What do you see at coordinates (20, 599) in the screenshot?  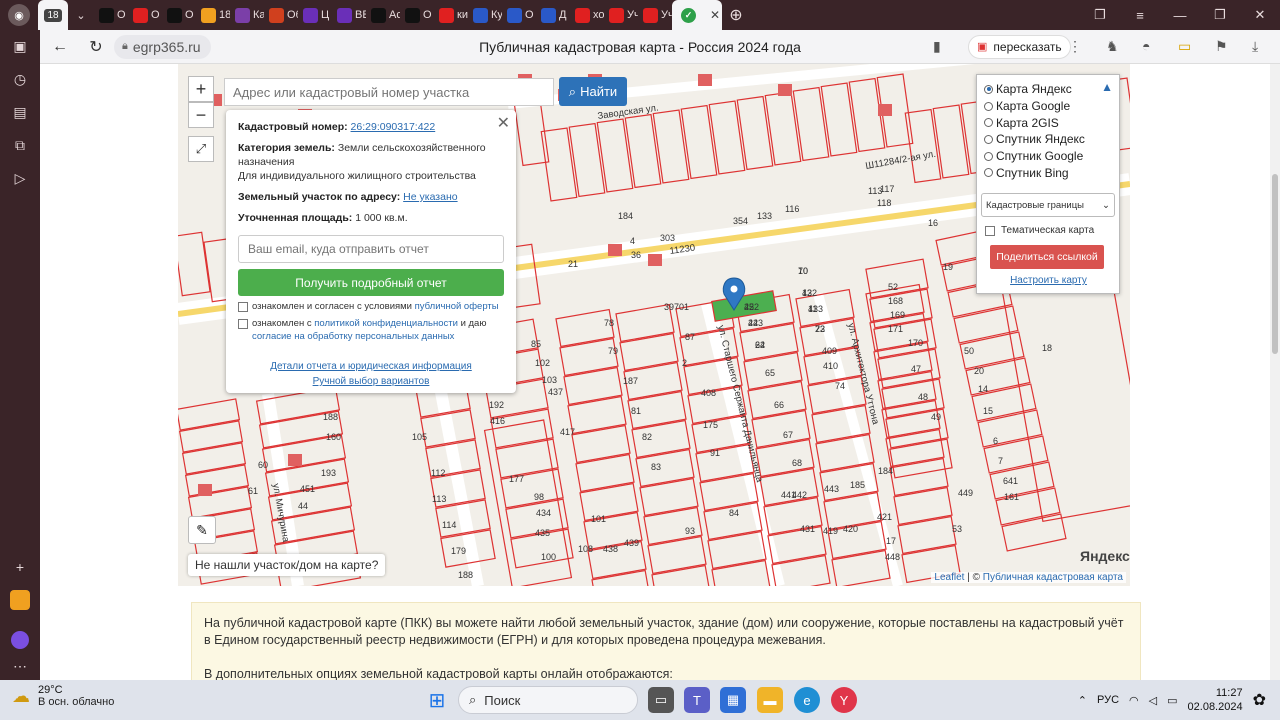 I see `mail-app-icon` at bounding box center [20, 599].